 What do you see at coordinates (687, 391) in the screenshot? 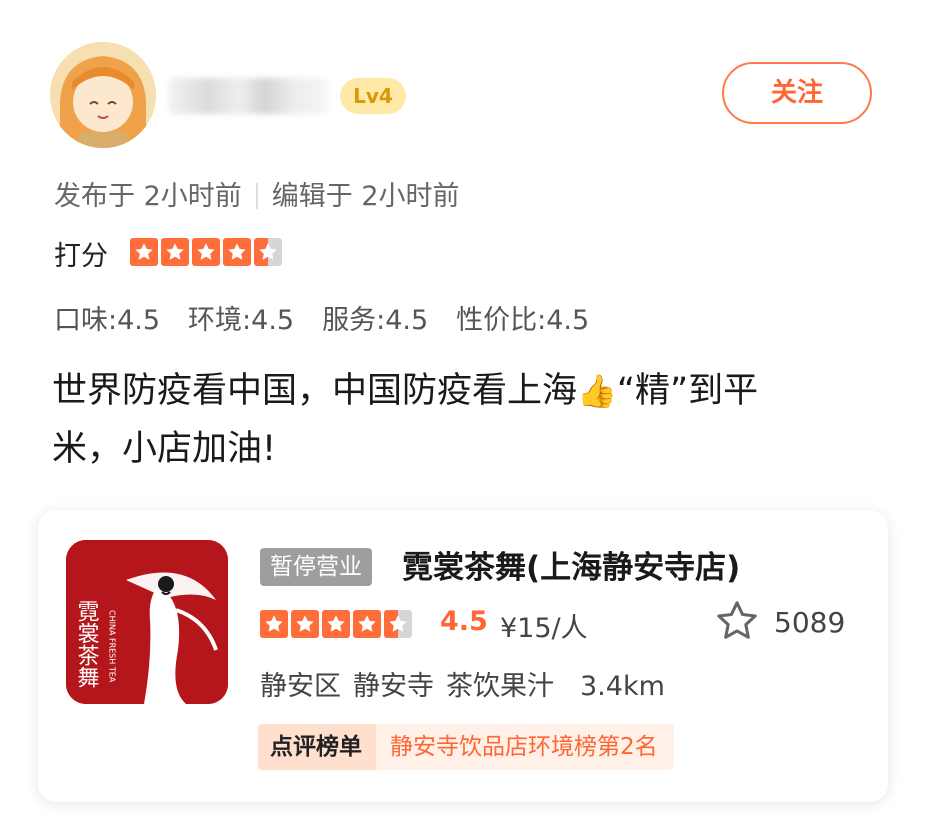
I see `review-line1-rest: “精”到平` at bounding box center [687, 391].